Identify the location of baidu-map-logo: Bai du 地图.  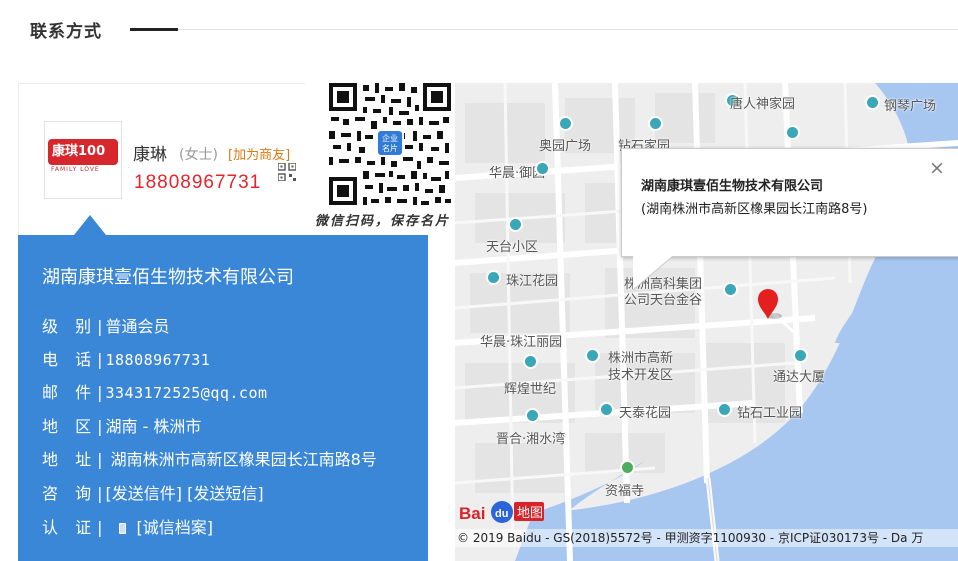
(502, 512).